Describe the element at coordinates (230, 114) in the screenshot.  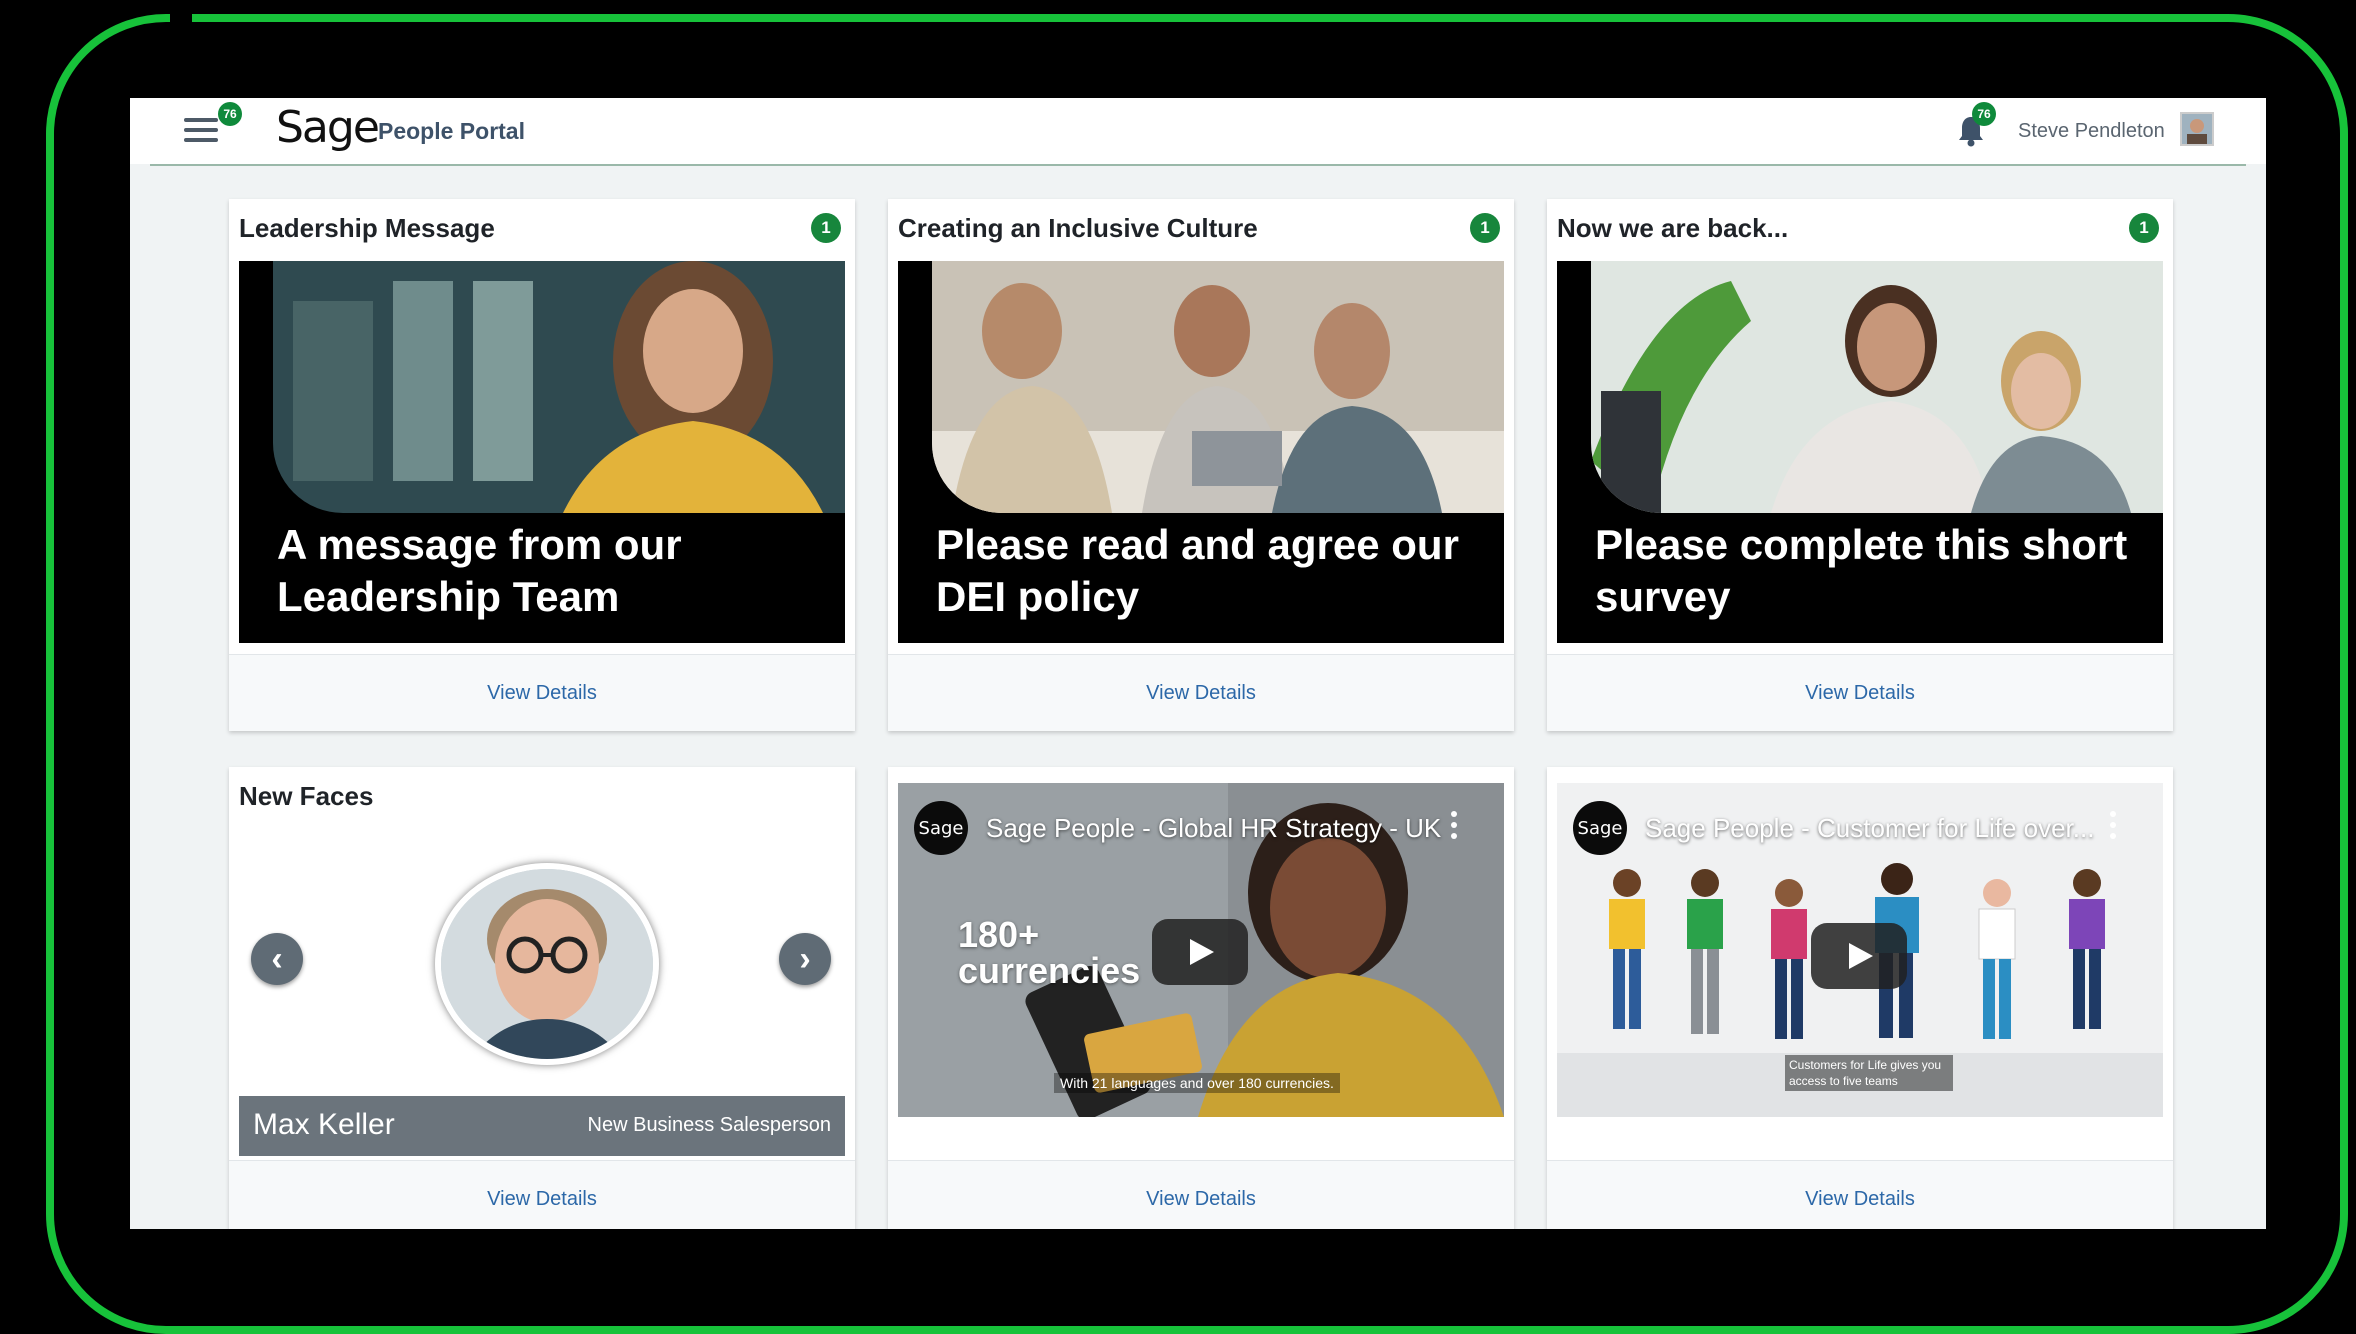
I see `menu-badge: 76` at that location.